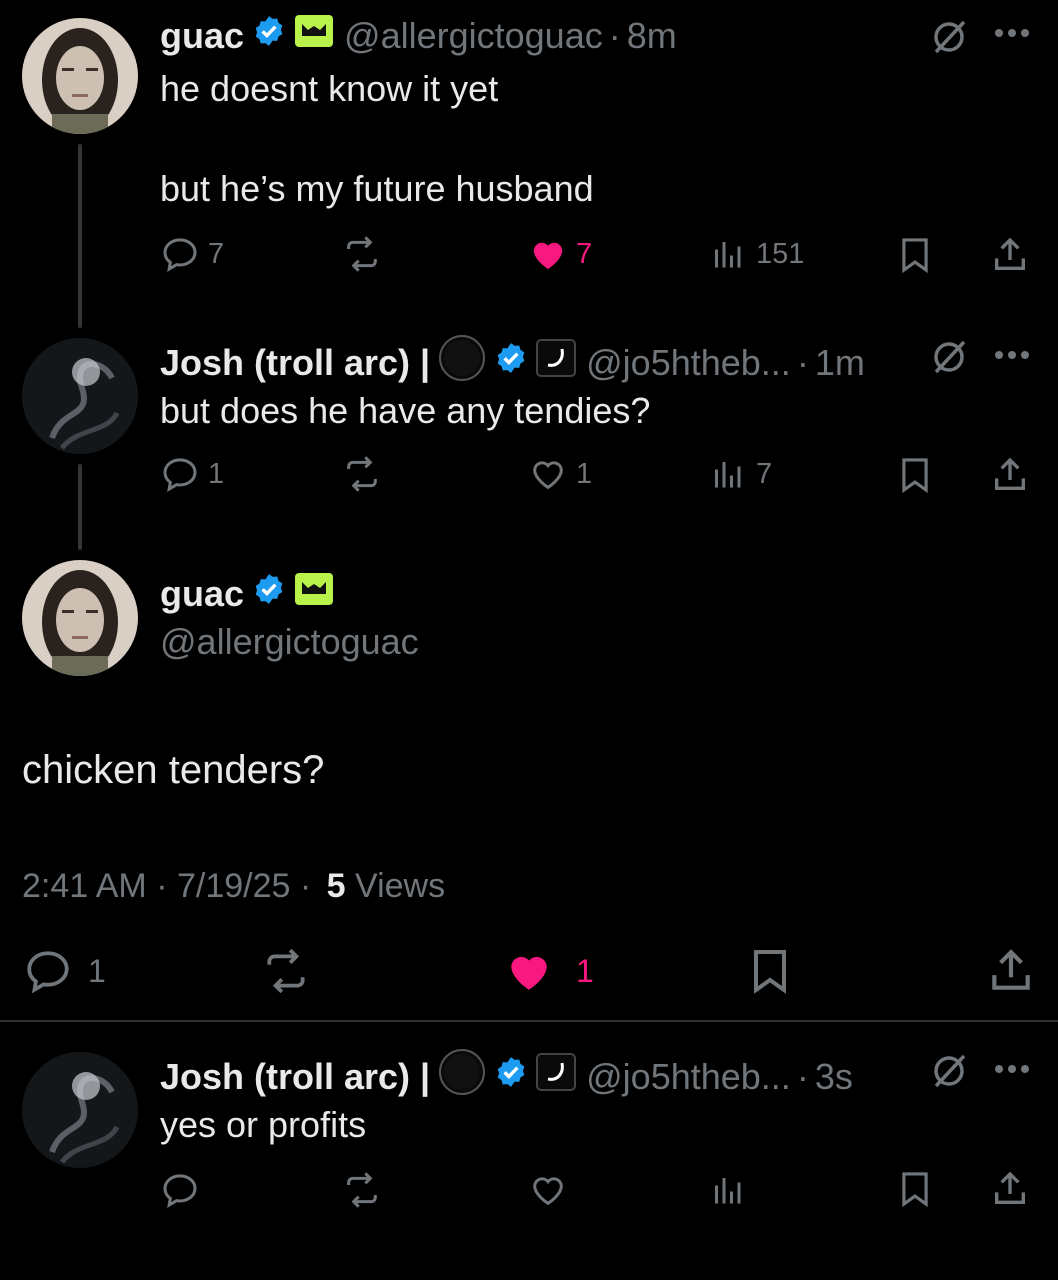 The width and height of the screenshot is (1058, 1280). I want to click on main-tweet-header: guac, so click(247, 594).